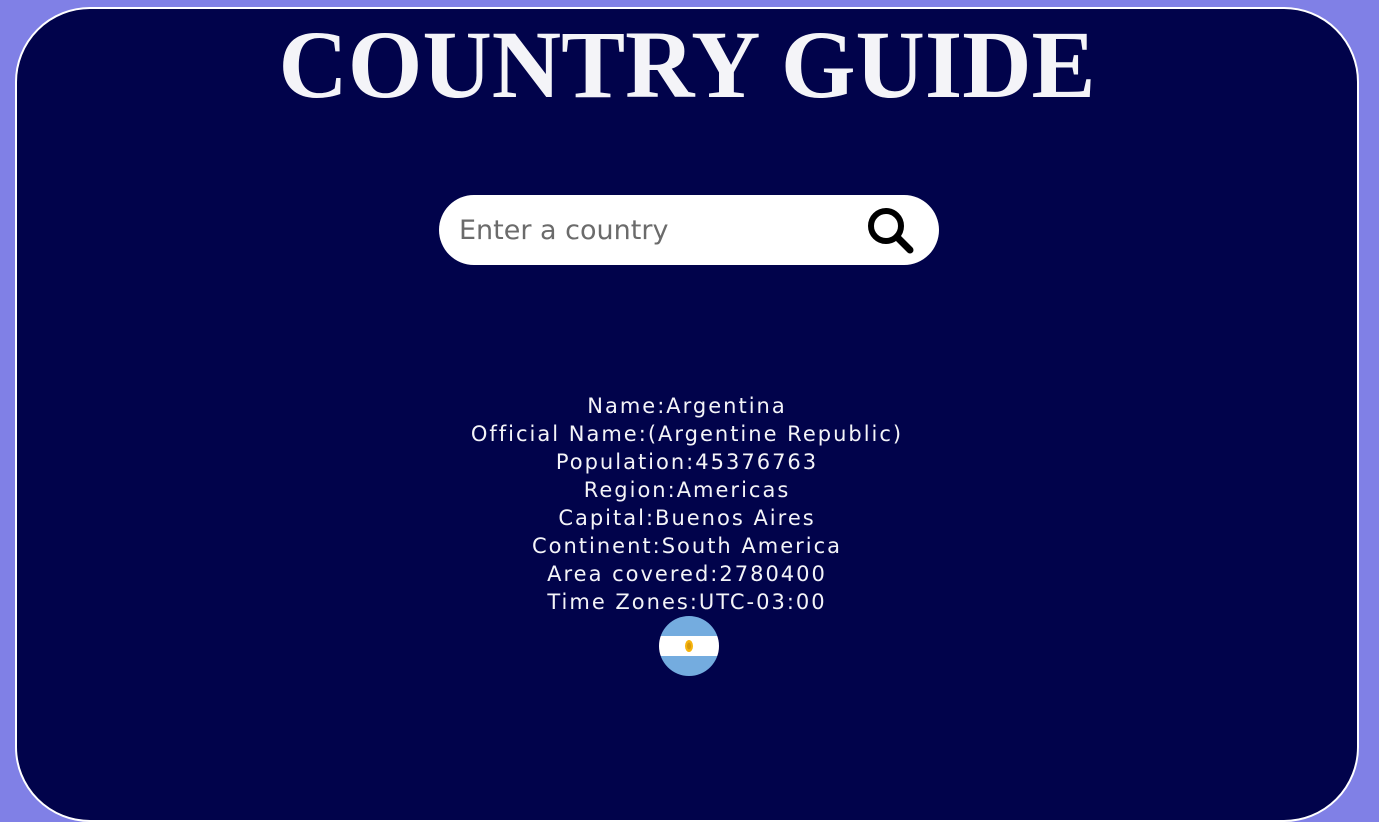  I want to click on continent-row: Continent:South America, so click(687, 546).